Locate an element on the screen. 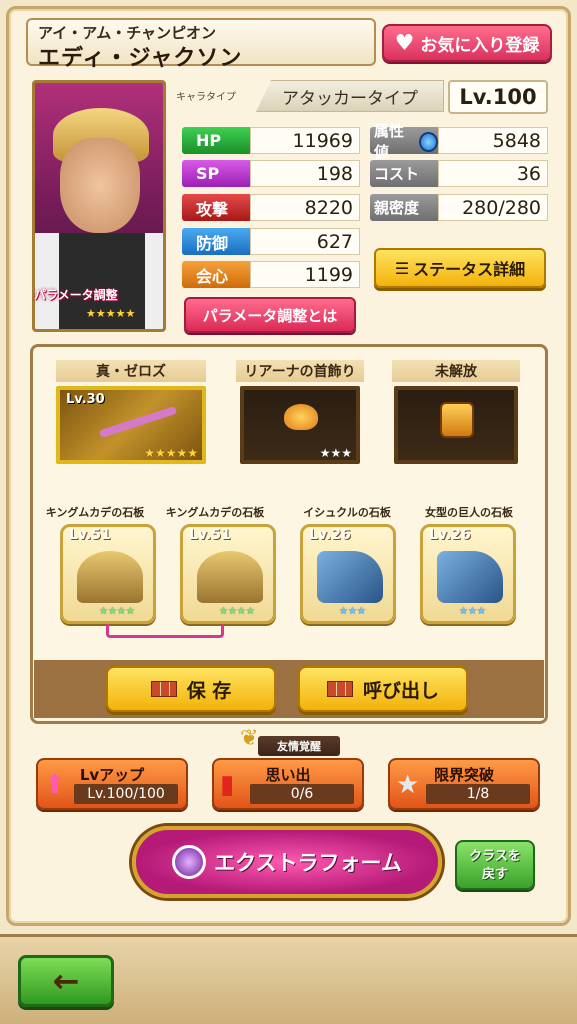 This screenshot has height=1024, width=577. tablet-4-stars: ★★★ is located at coordinates (472, 611).